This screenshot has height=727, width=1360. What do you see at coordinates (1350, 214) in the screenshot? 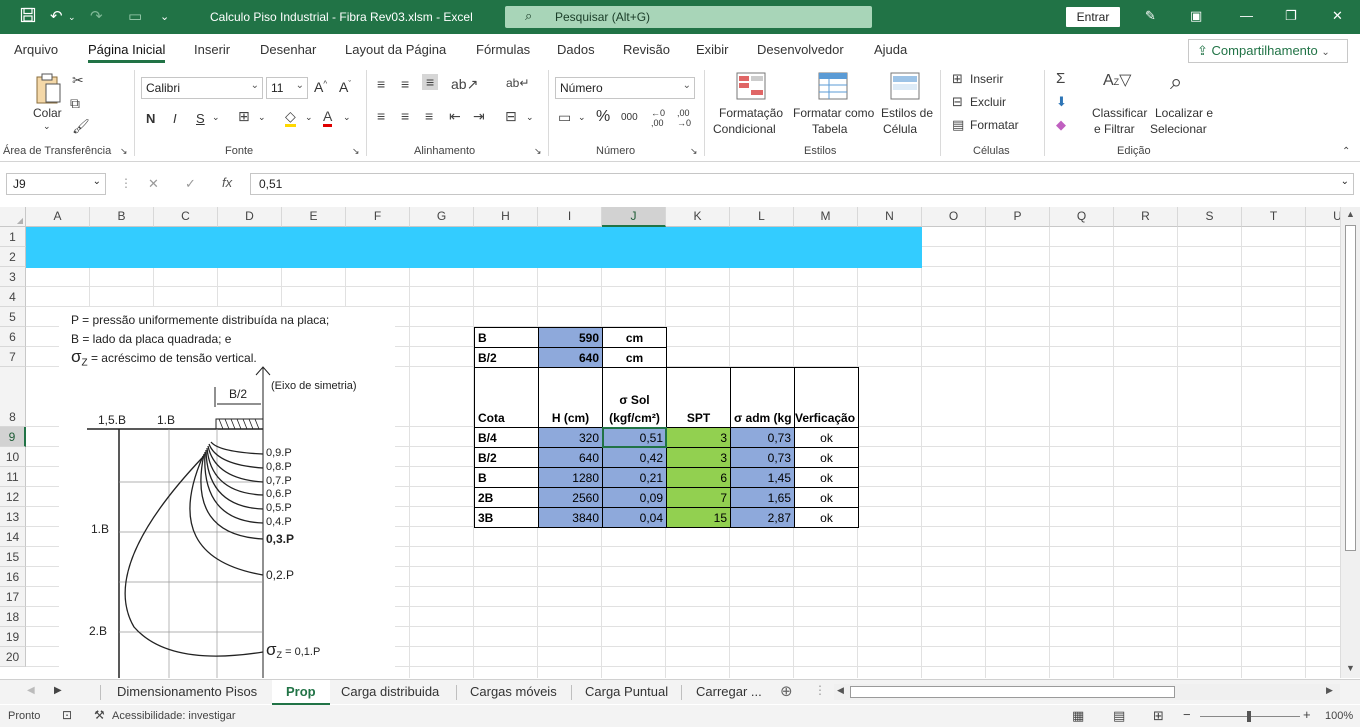
I see `scroll-up-icon: ▲` at bounding box center [1350, 214].